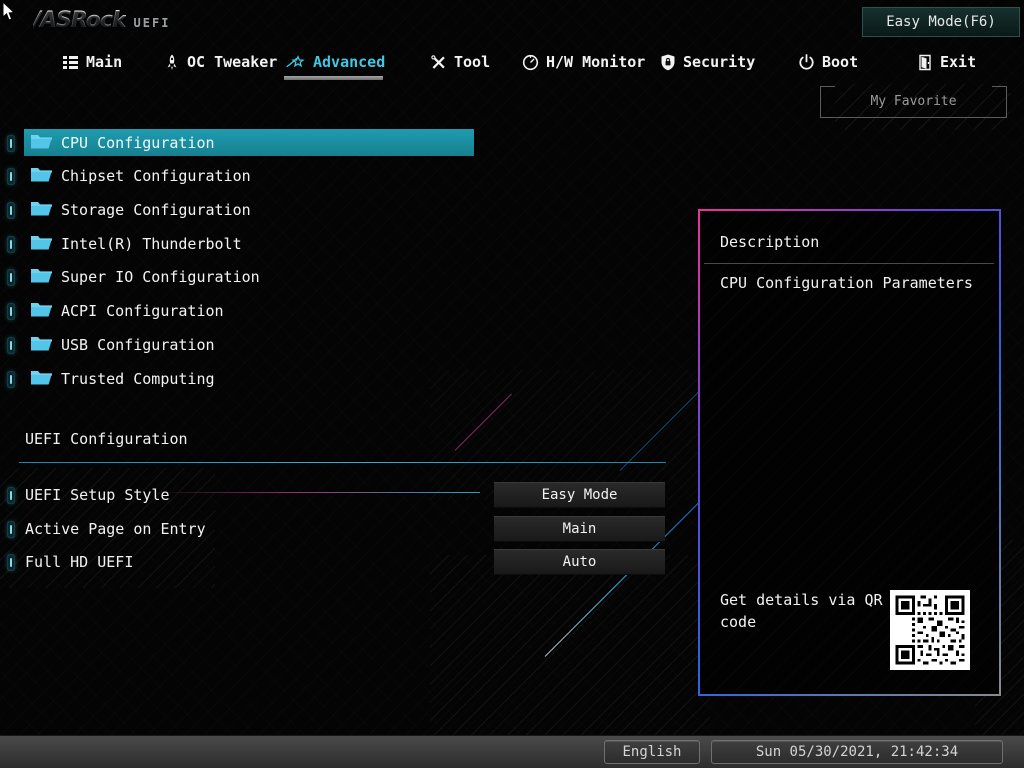 The image size is (1024, 768). Describe the element at coordinates (913, 102) in the screenshot. I see `my-favorite-button: My Favorite` at that location.